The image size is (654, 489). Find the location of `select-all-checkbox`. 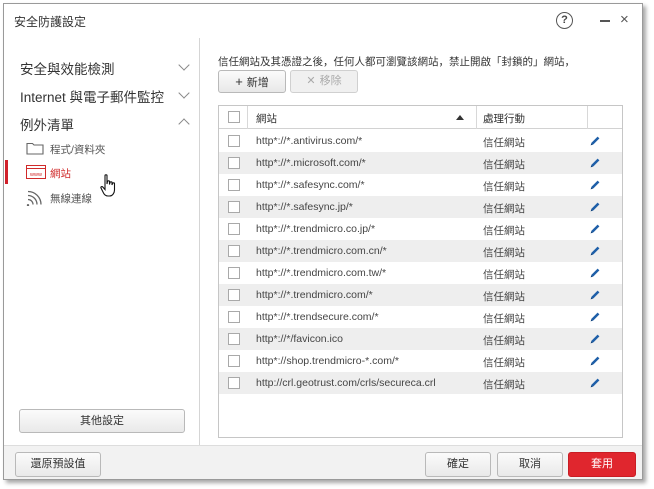

select-all-checkbox is located at coordinates (234, 117).